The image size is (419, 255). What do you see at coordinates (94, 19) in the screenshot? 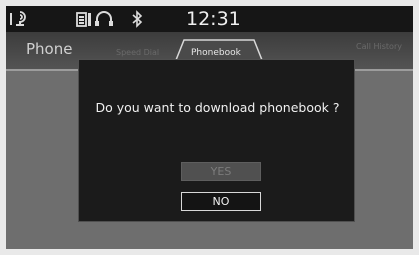
I see `phone-battery-icon` at bounding box center [94, 19].